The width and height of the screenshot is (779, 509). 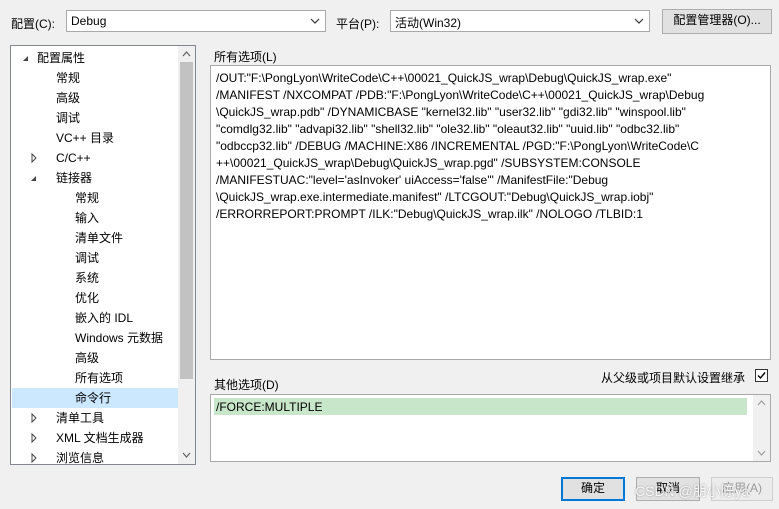 I want to click on tree-item: 输入, so click(x=95, y=218).